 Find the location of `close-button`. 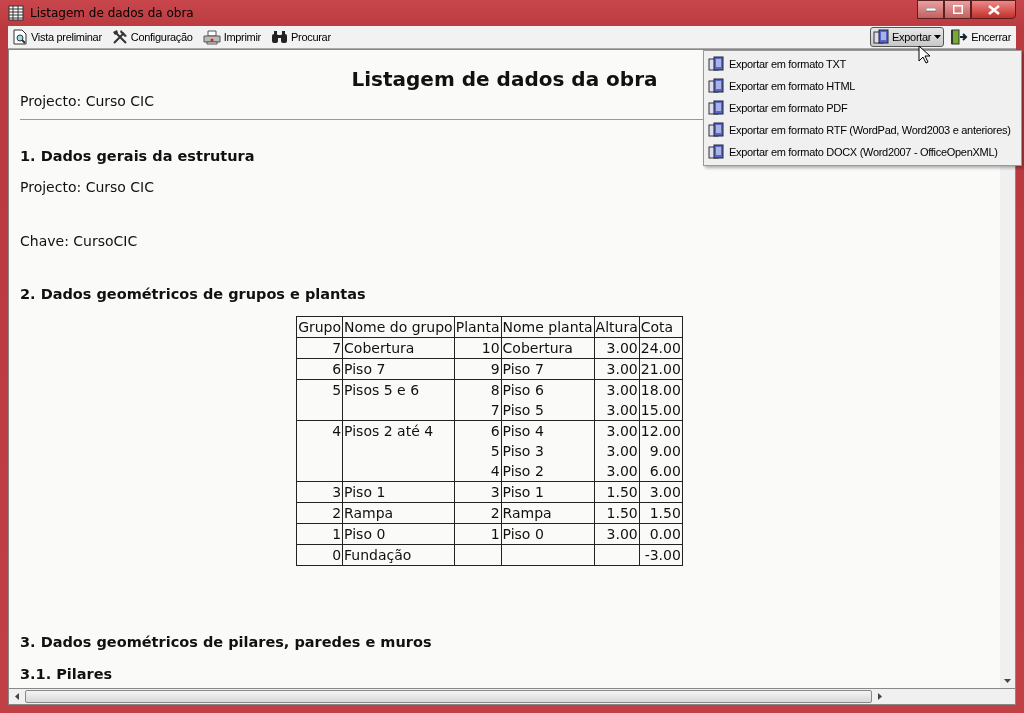

close-button is located at coordinates (993, 9).